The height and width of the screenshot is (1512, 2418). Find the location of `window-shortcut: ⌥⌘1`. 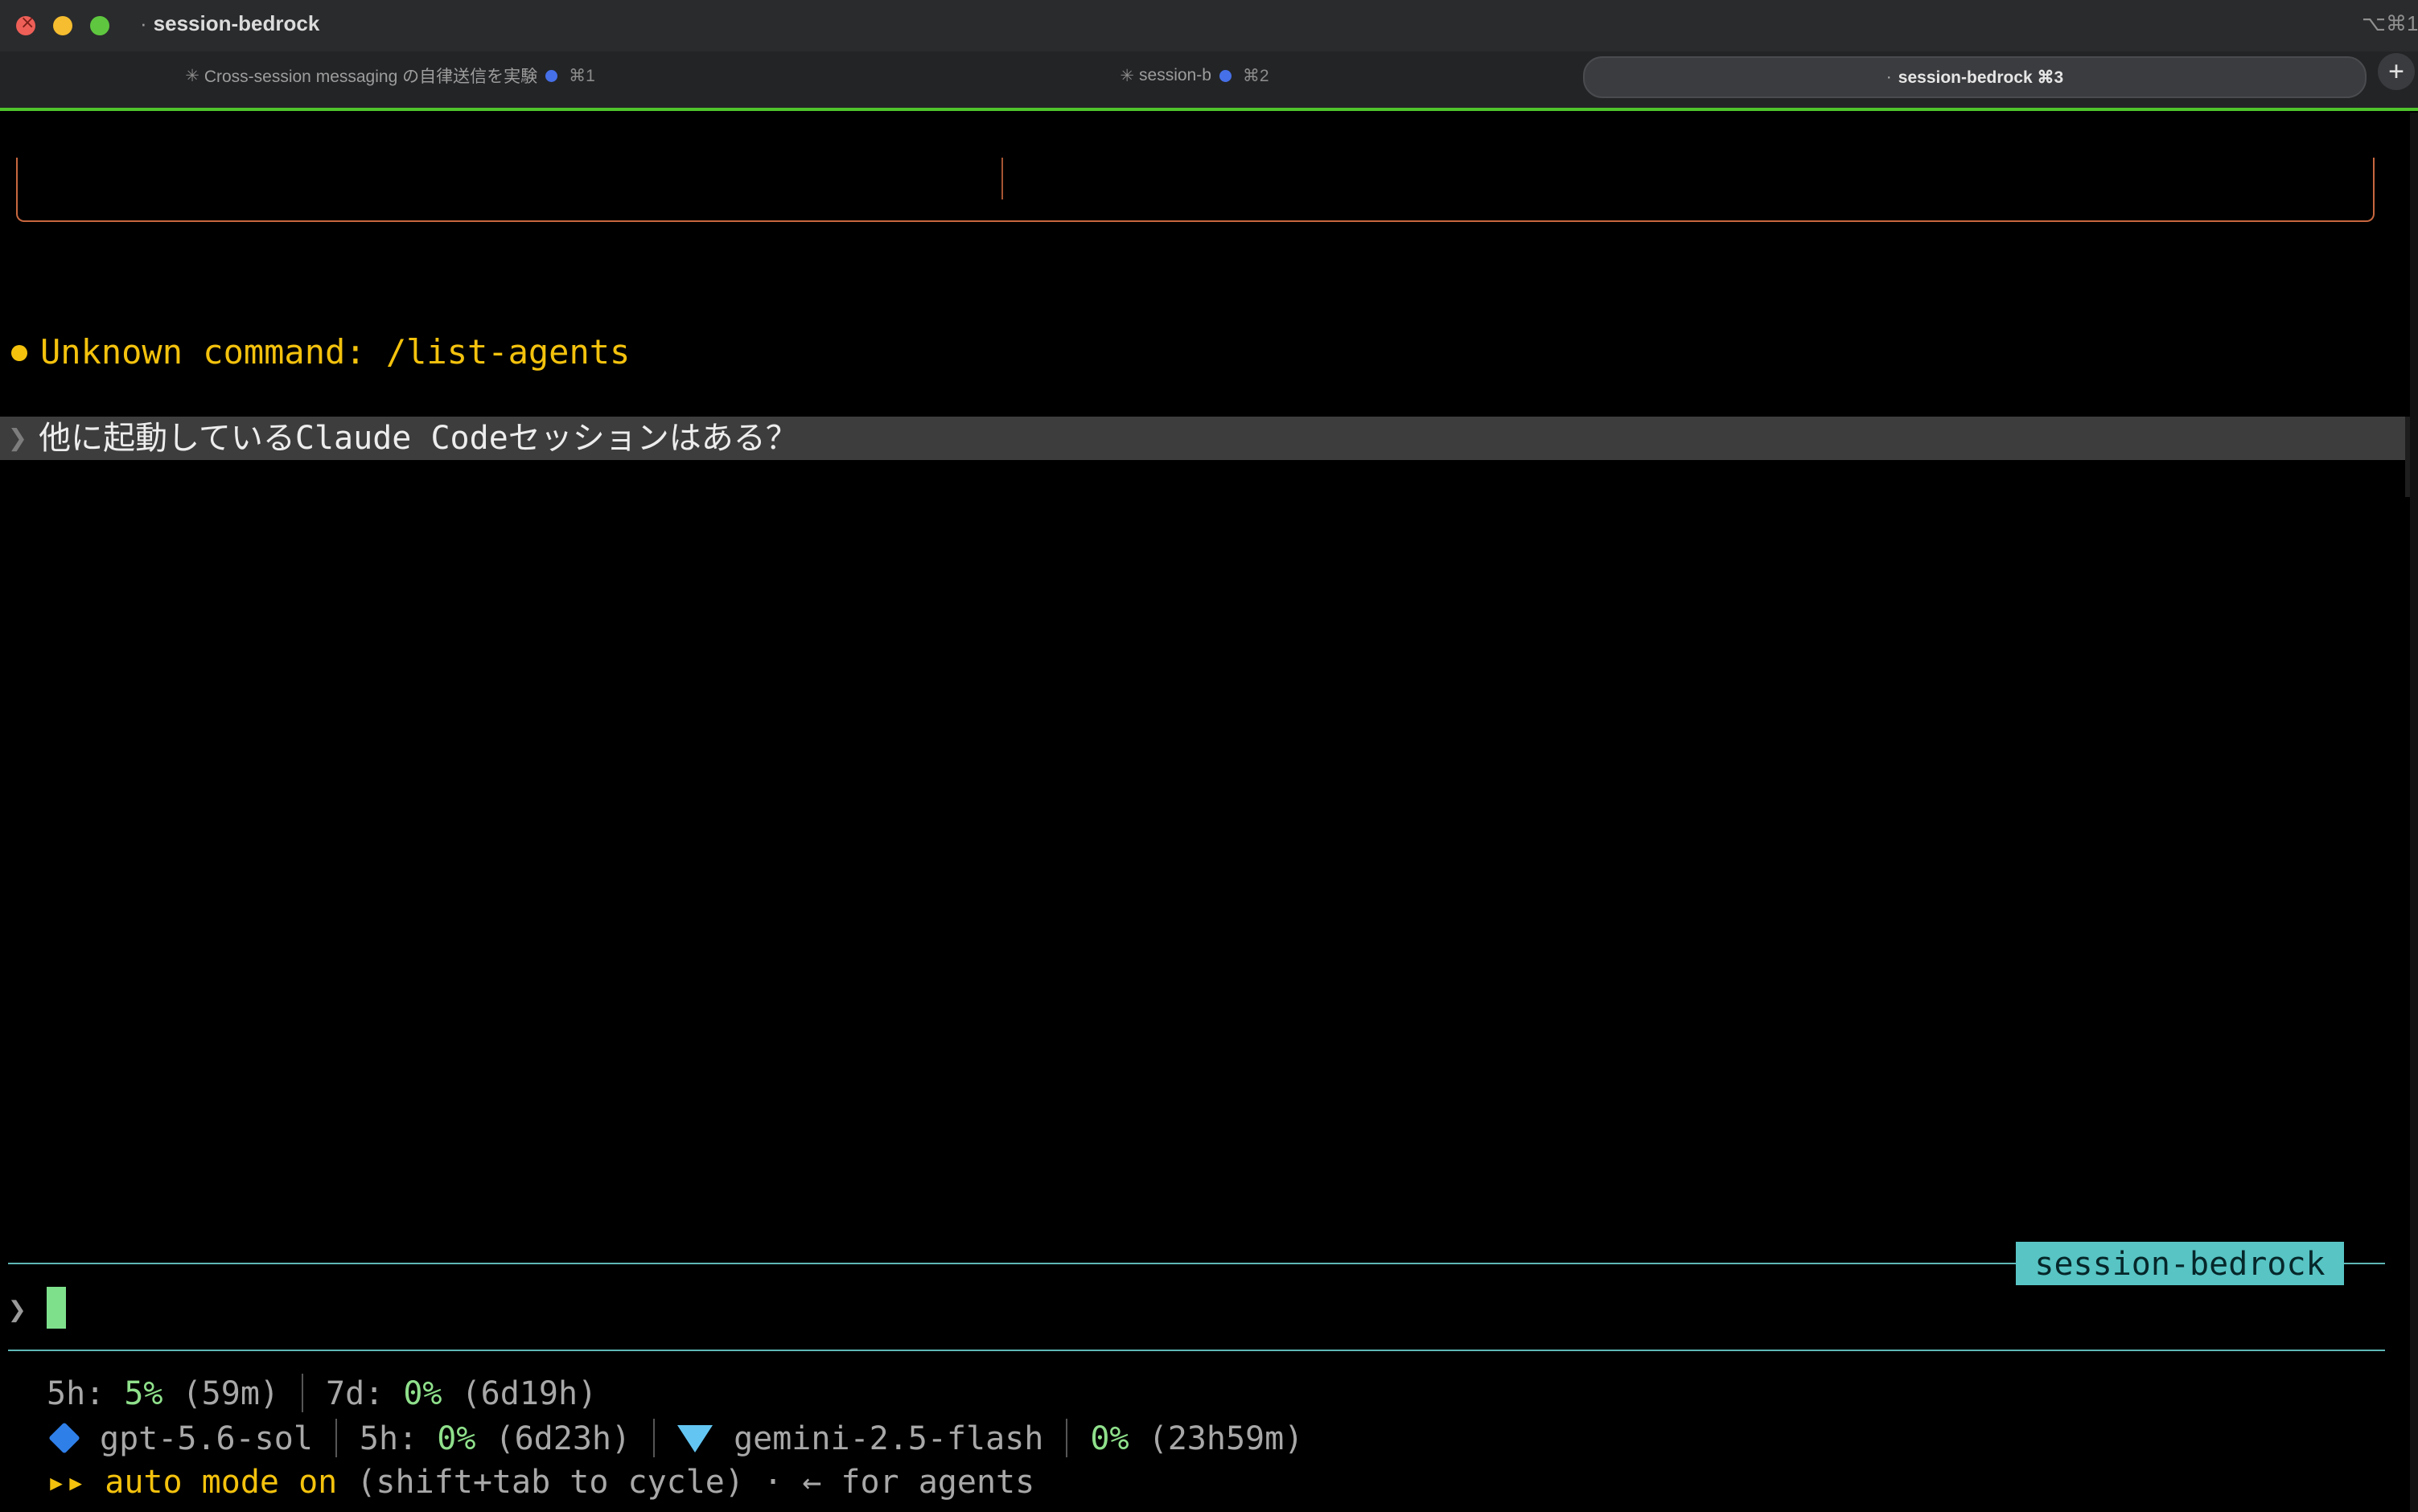

window-shortcut: ⌥⌘1 is located at coordinates (2390, 23).